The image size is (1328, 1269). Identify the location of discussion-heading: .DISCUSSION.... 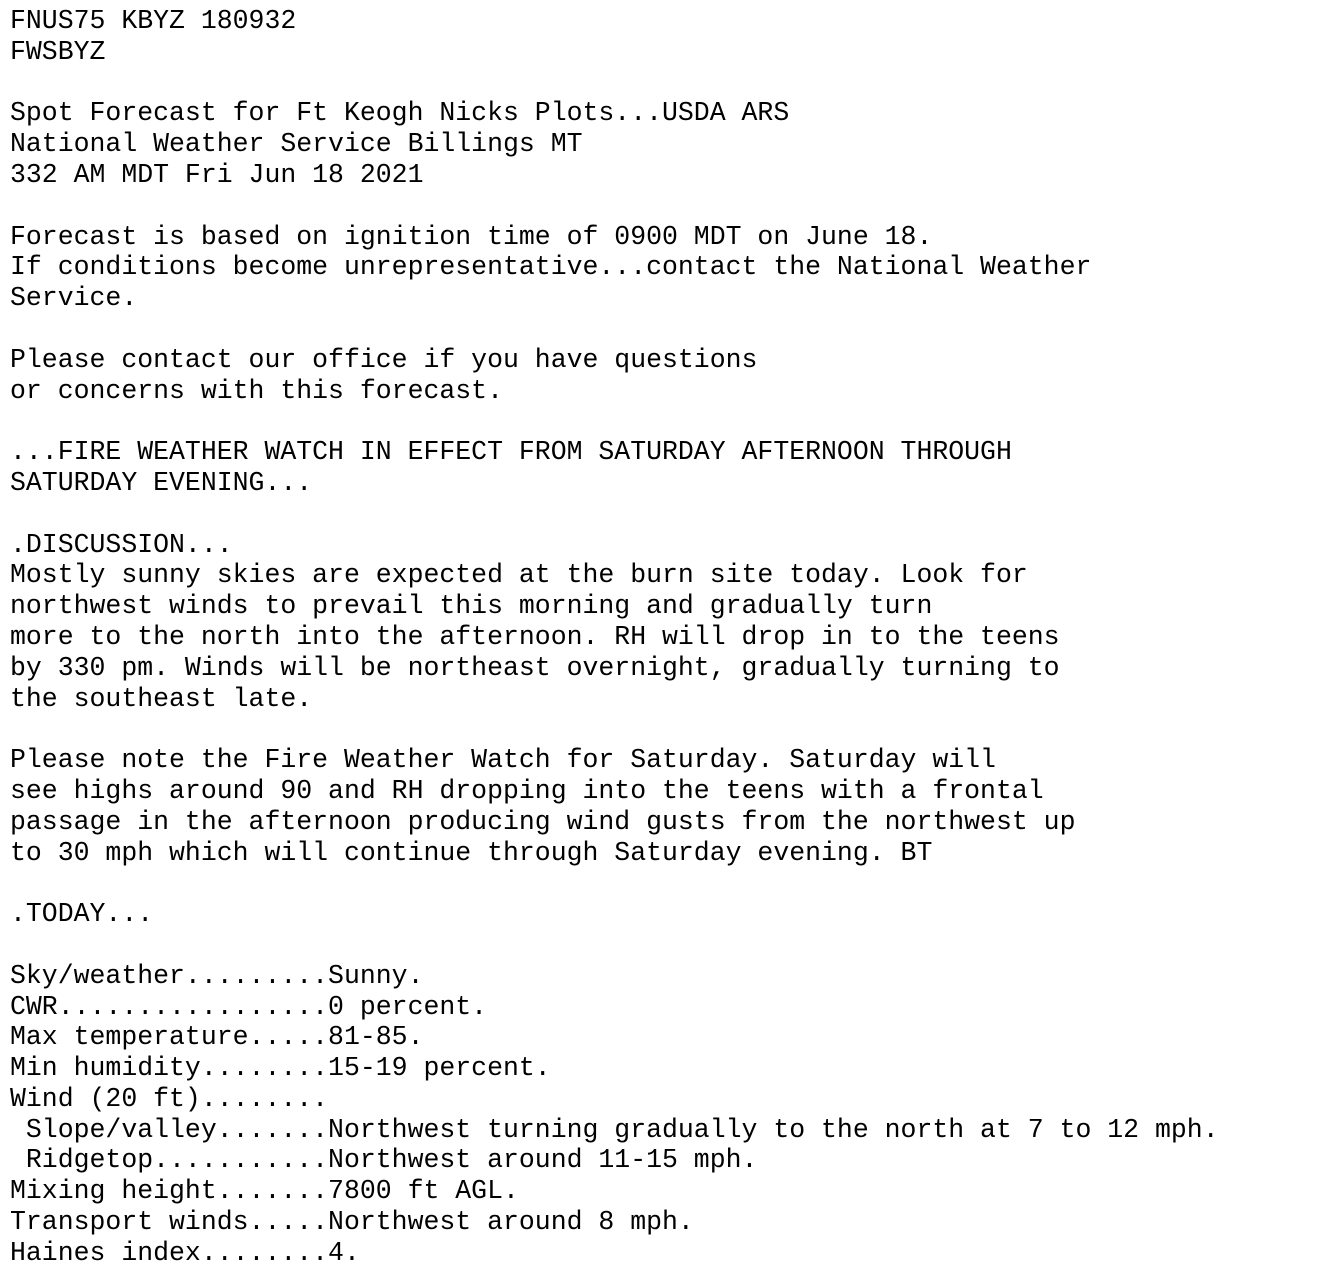
(121, 544).